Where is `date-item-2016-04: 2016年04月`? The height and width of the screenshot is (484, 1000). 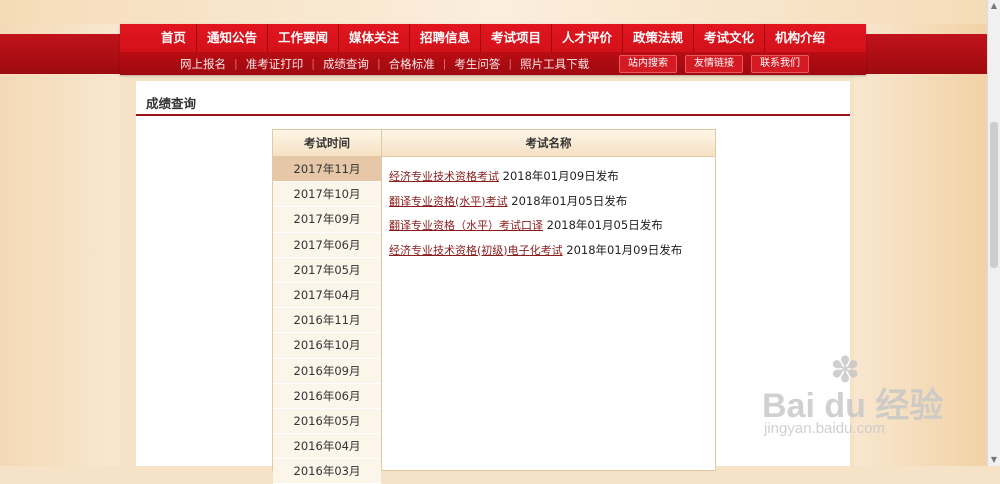
date-item-2016-04: 2016年04月 is located at coordinates (327, 447).